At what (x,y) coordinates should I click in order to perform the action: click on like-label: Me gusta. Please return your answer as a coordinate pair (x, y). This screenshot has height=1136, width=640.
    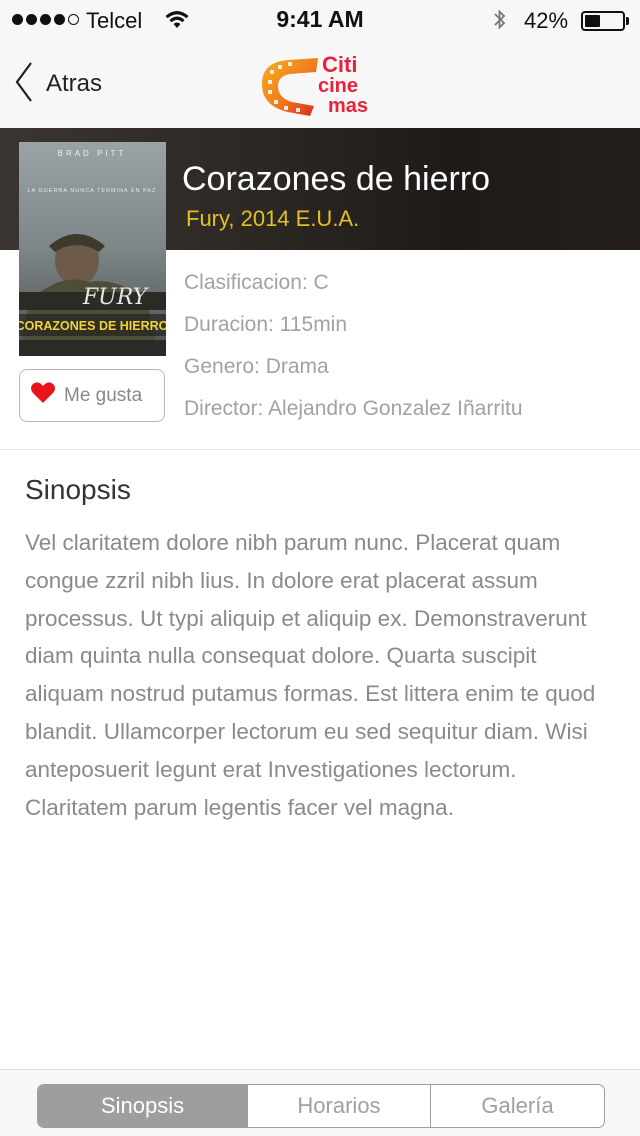
    Looking at the image, I should click on (103, 395).